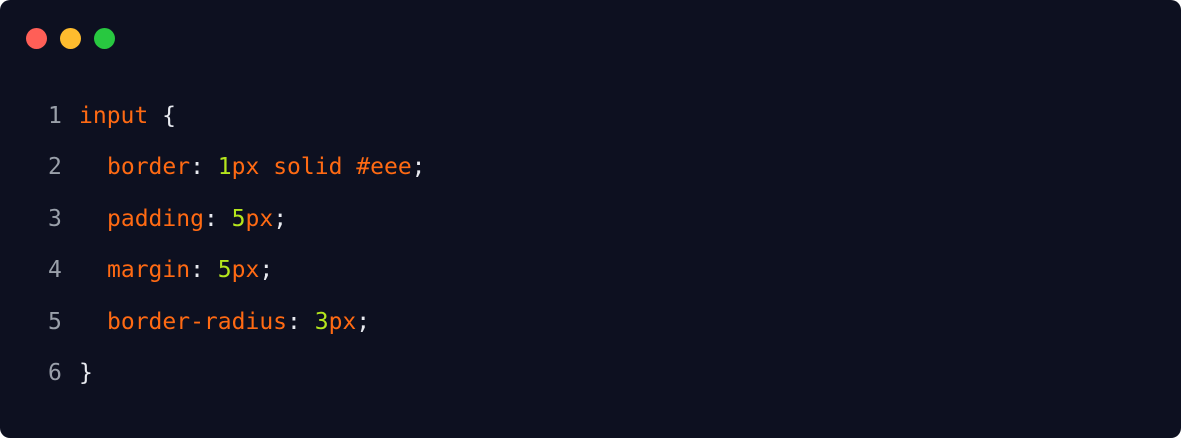 The width and height of the screenshot is (1181, 438). What do you see at coordinates (55, 116) in the screenshot?
I see `line-number: 1` at bounding box center [55, 116].